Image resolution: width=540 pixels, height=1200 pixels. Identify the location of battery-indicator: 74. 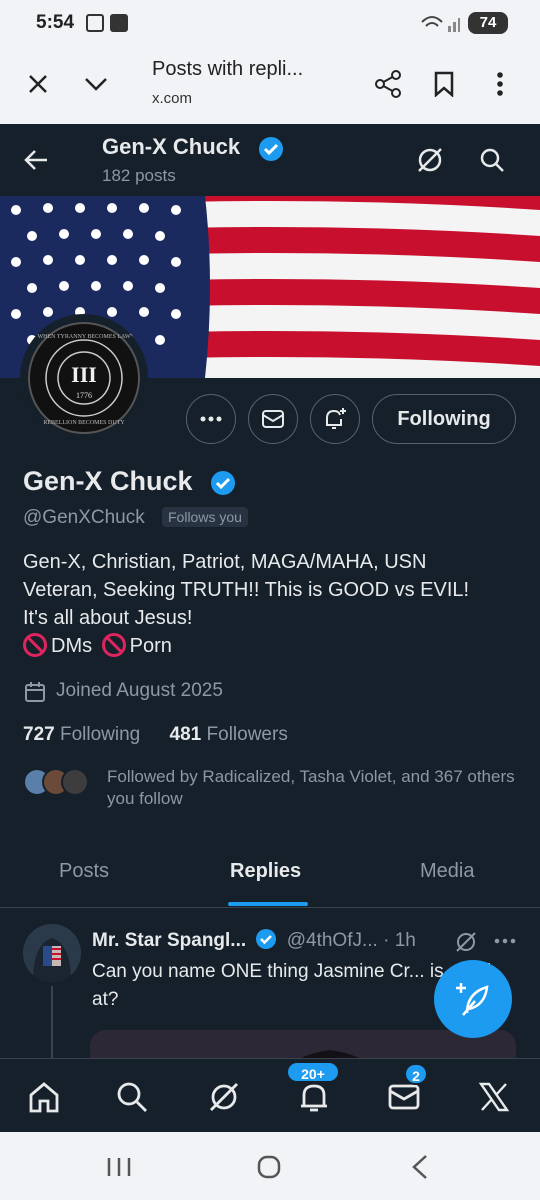
(488, 23).